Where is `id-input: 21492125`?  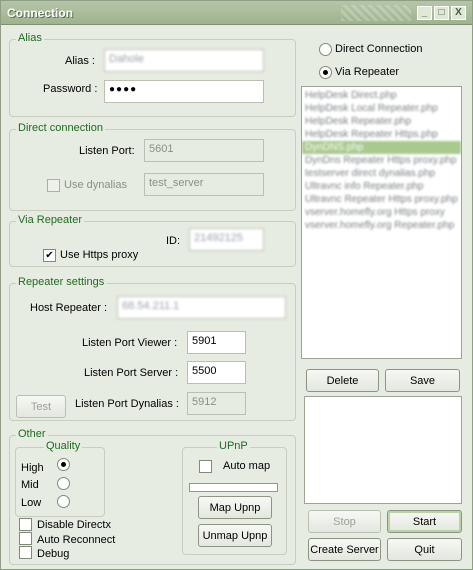
id-input: 21492125 is located at coordinates (226, 239).